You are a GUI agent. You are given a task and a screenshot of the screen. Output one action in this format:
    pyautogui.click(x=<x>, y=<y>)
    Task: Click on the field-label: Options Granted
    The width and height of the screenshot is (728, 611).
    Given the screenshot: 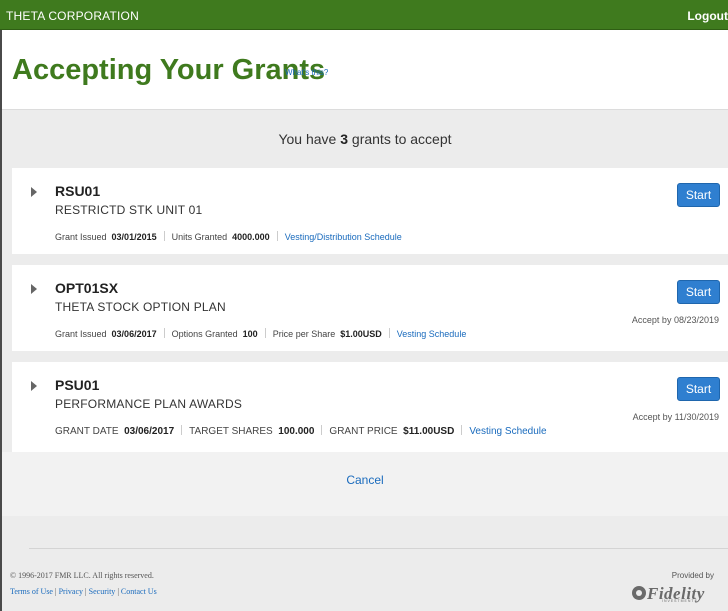 What is the action you would take?
    pyautogui.click(x=204, y=334)
    